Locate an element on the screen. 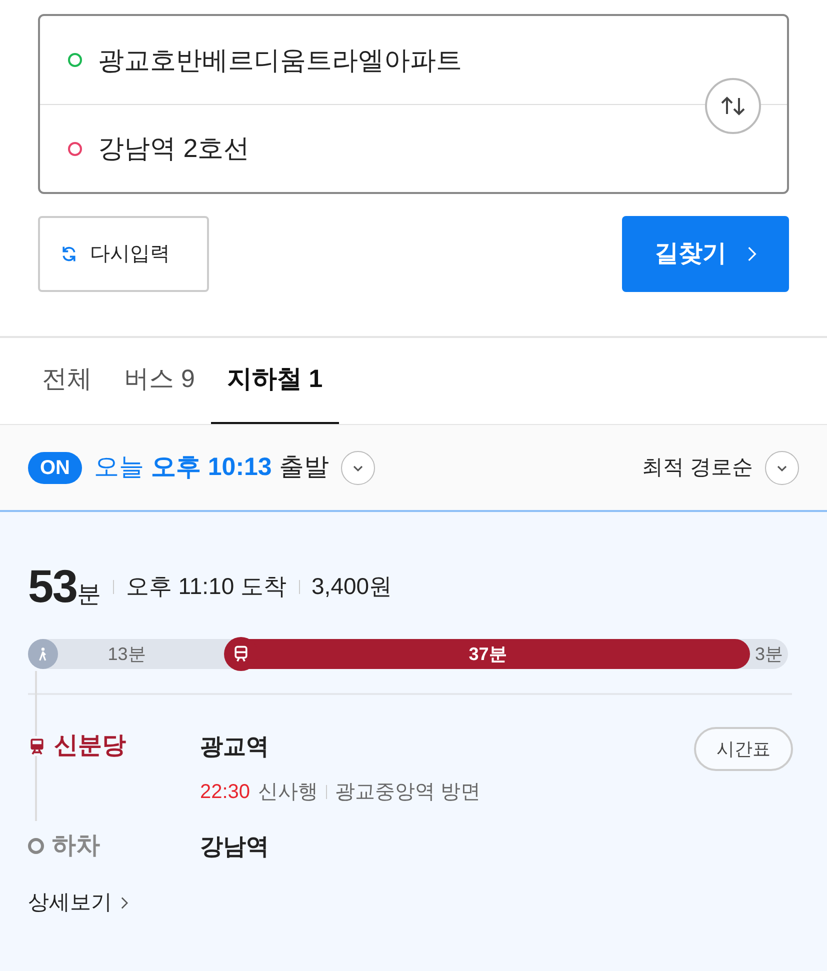  time-dropdown-button is located at coordinates (357, 467).